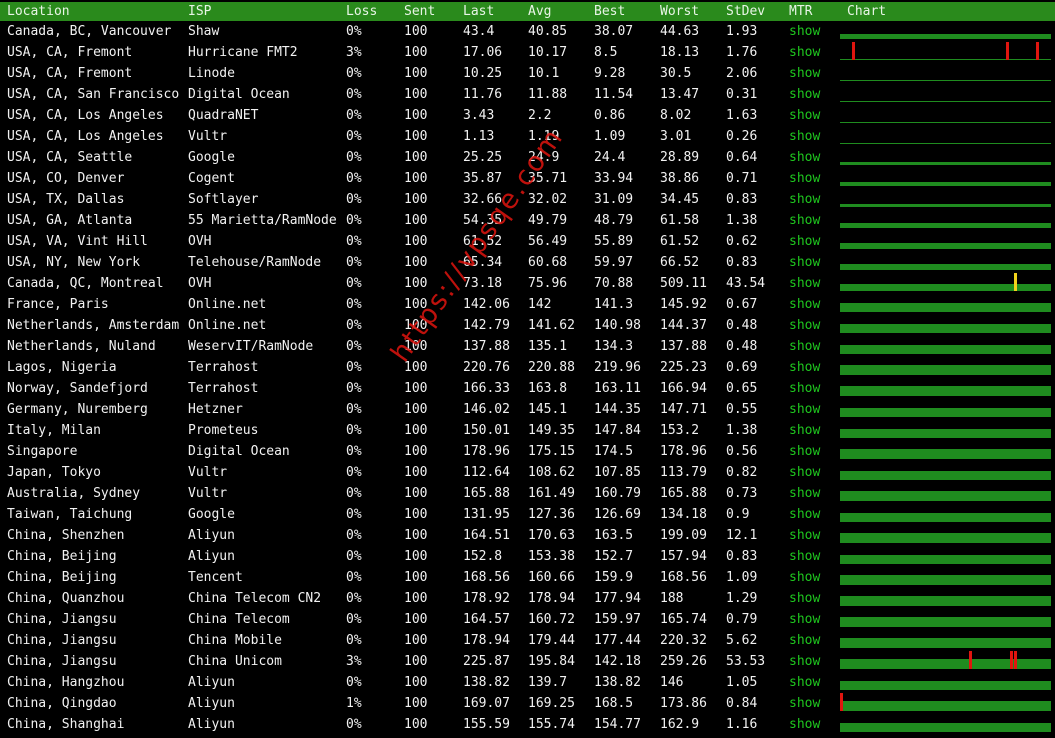  Describe the element at coordinates (74, 262) in the screenshot. I see `cell-location: USA, NY, New York` at that location.